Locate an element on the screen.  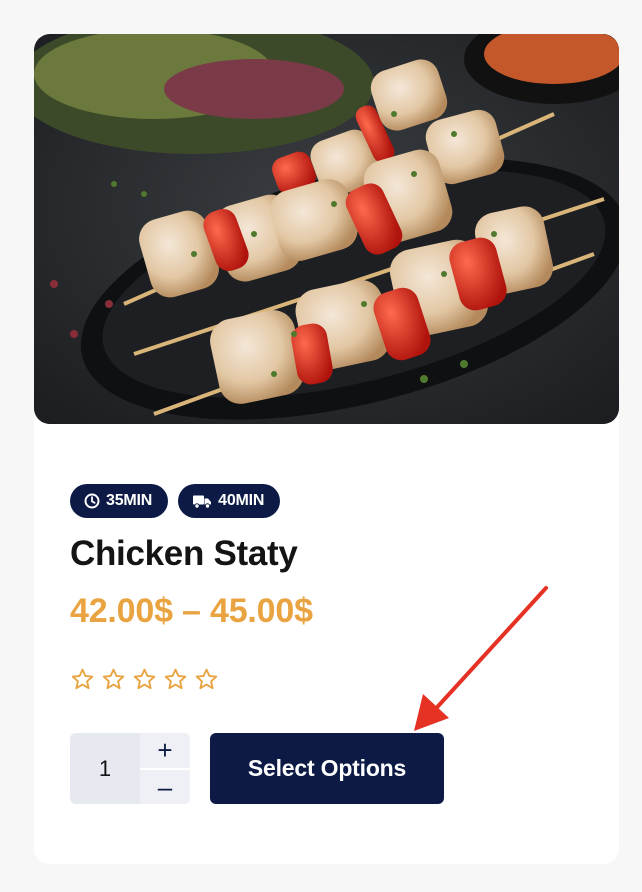
product-title: Chicken Staty is located at coordinates (184, 554).